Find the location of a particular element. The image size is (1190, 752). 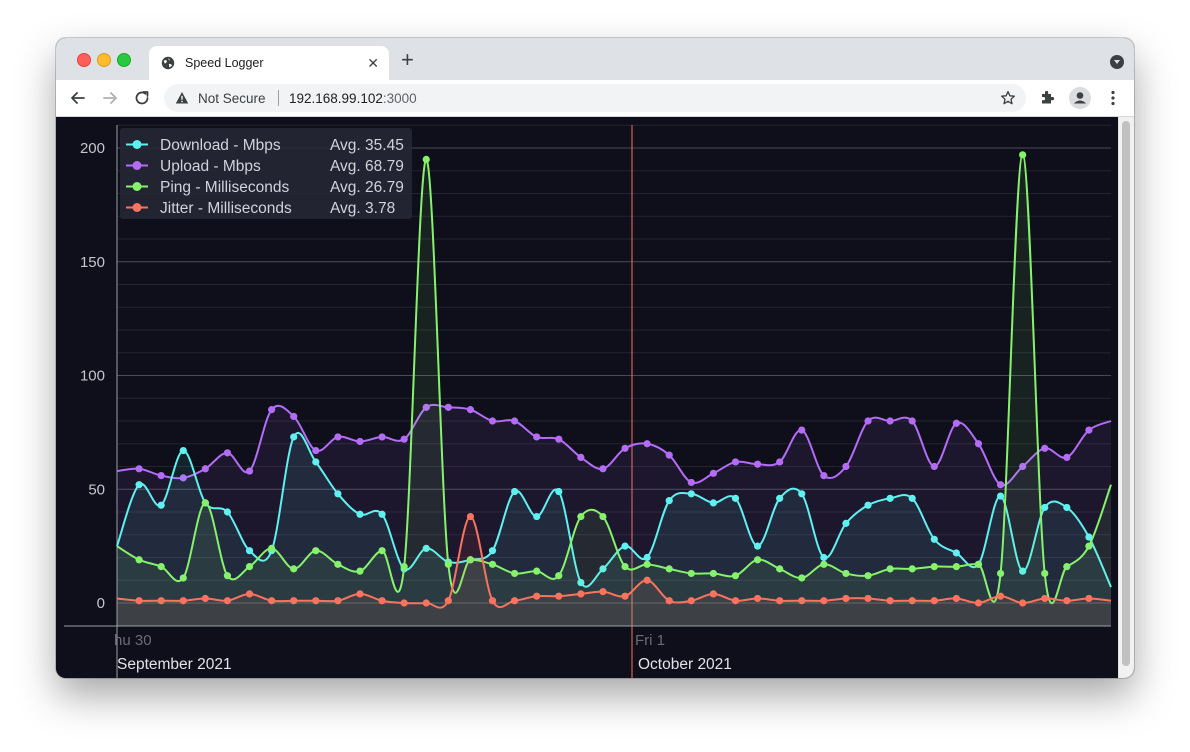

minimize-window-button is located at coordinates (104, 60).